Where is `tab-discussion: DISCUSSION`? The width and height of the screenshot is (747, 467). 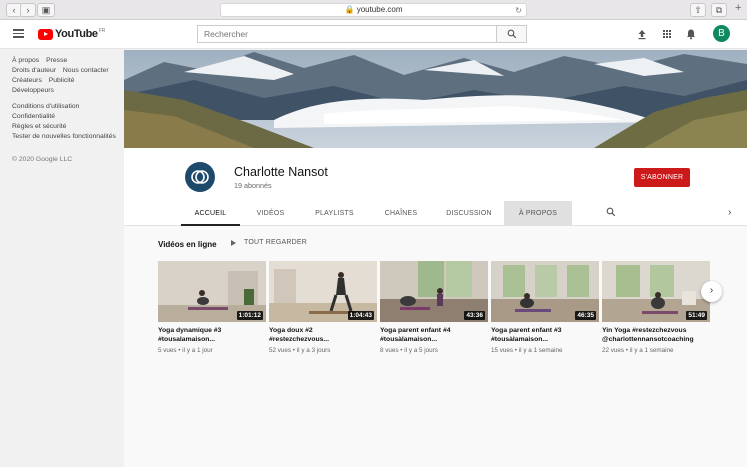
tab-discussion: DISCUSSION is located at coordinates (469, 213).